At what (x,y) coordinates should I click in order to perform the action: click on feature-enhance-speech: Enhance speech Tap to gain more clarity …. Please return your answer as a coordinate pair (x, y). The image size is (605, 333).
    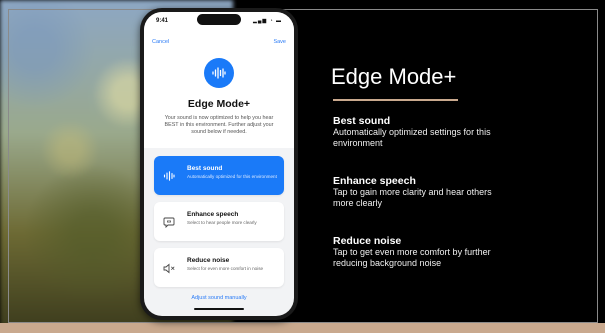
    Looking at the image, I should click on (443, 191).